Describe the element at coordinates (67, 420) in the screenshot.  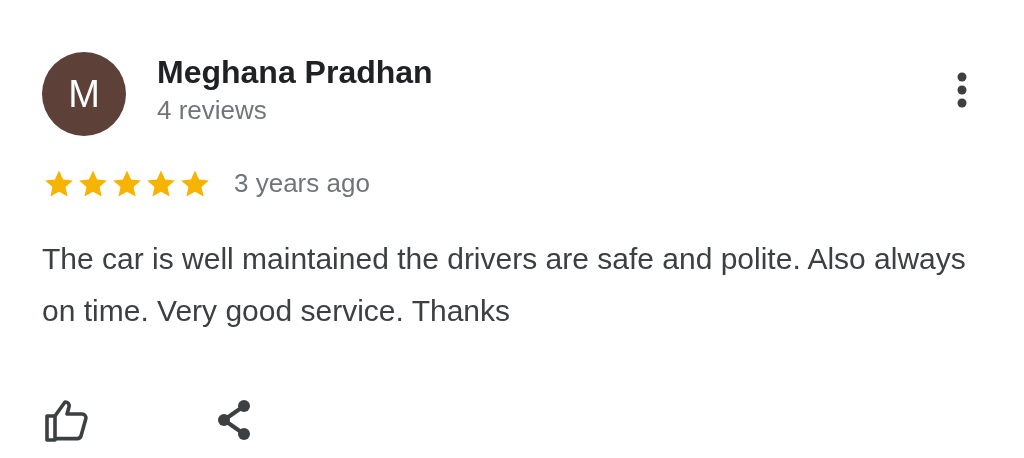
I see `thumbs-up-icon` at that location.